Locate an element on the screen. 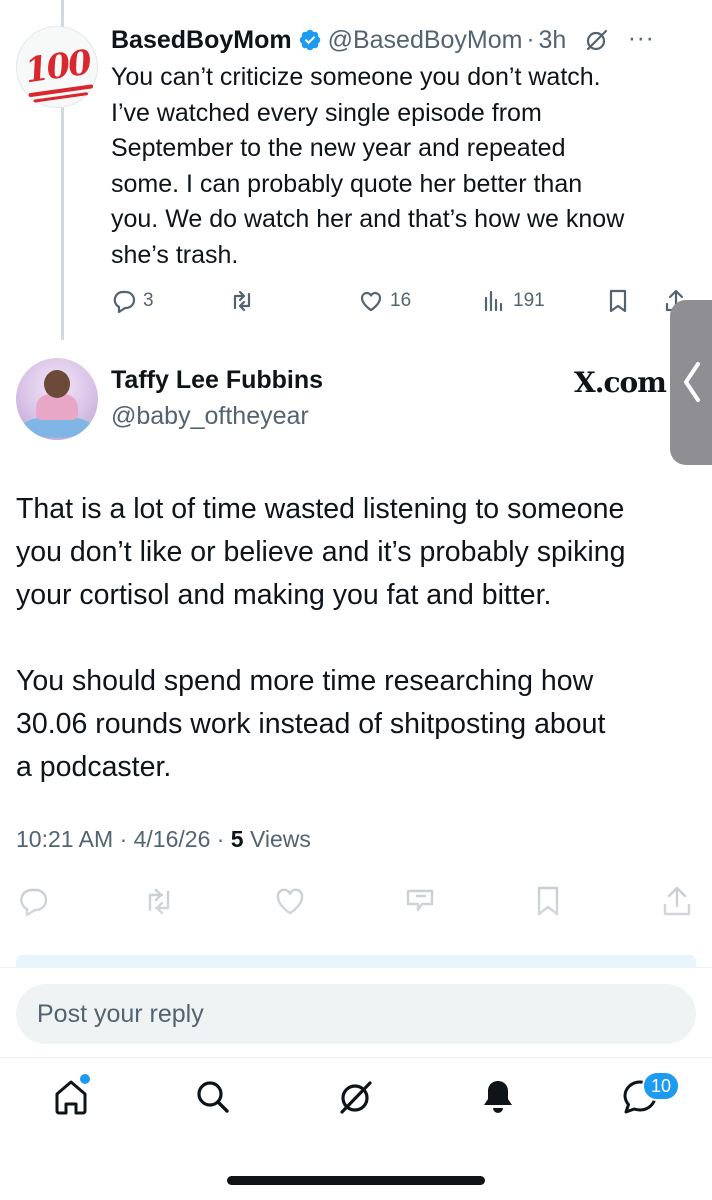  views-number: 5 is located at coordinates (237, 839).